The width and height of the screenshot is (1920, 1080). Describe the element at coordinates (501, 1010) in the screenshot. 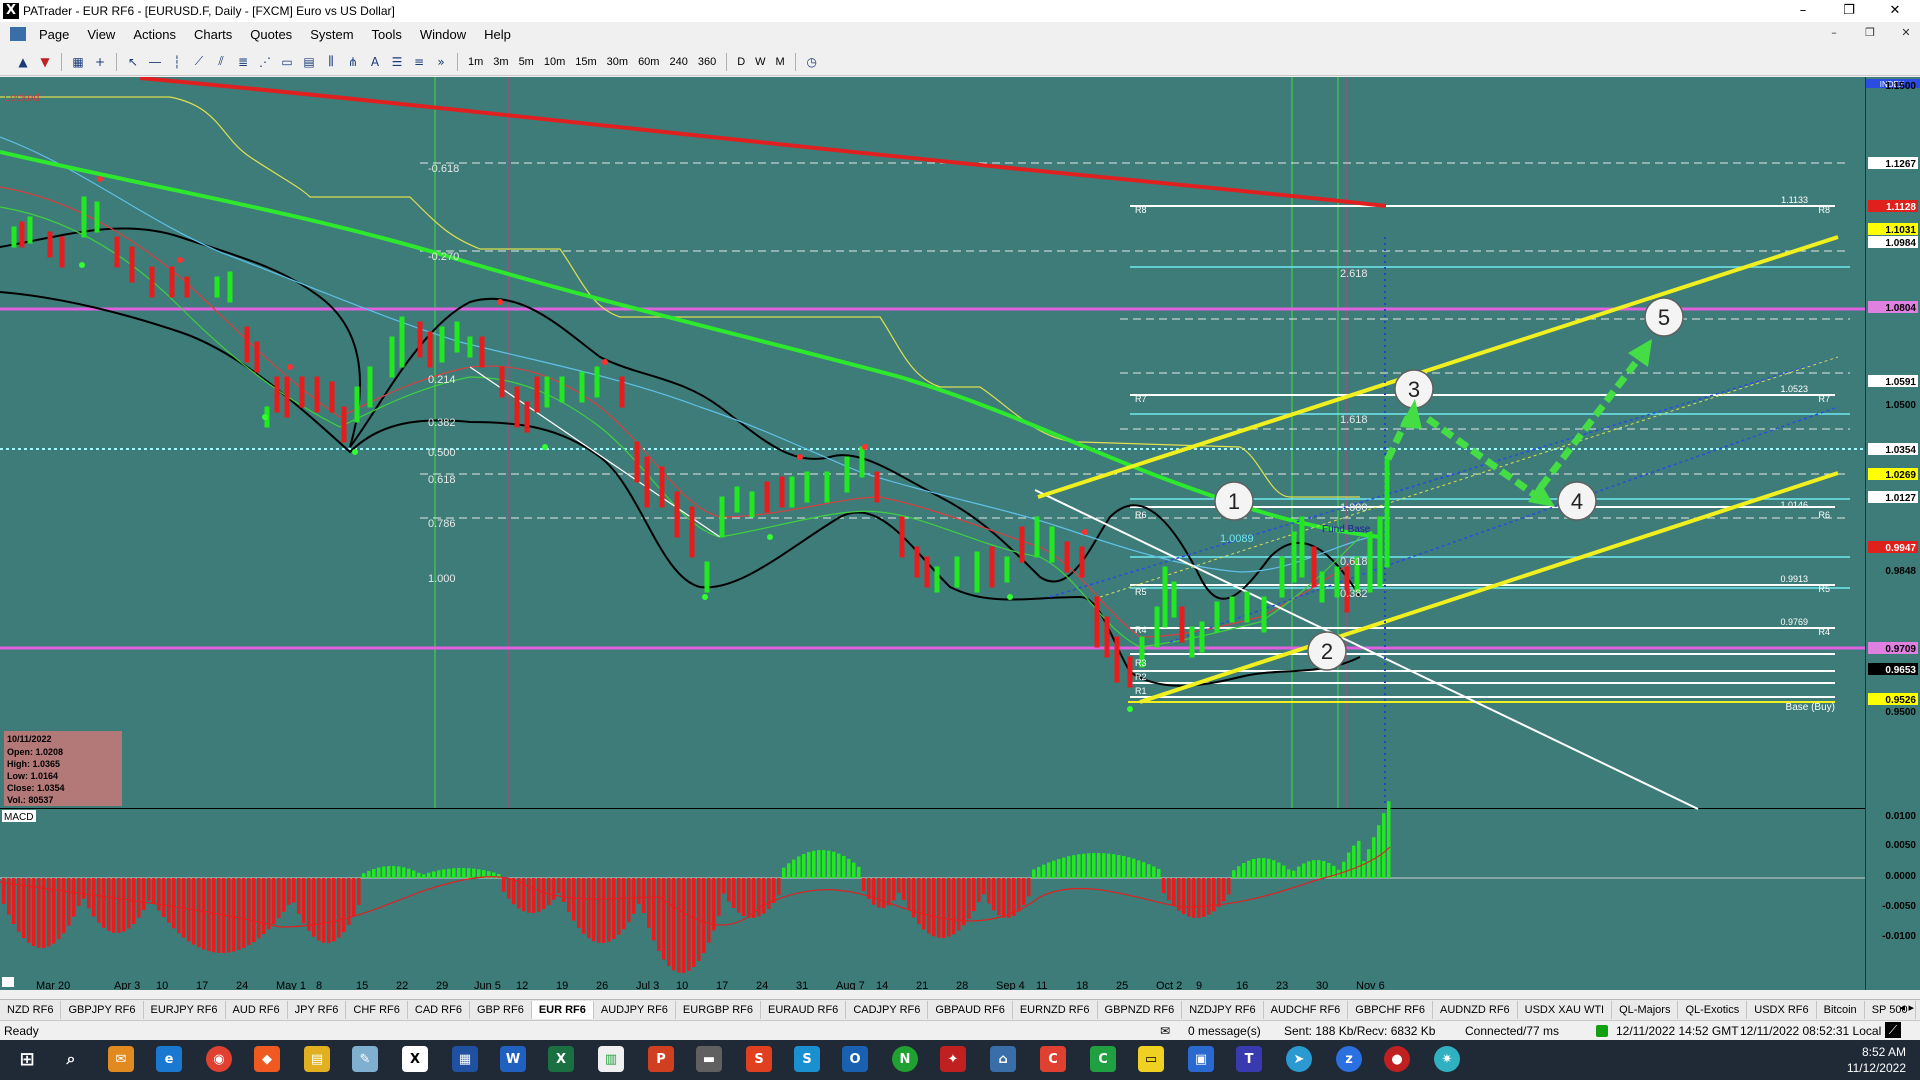

I see `tab-gbp-rf6: GBP RF6` at that location.